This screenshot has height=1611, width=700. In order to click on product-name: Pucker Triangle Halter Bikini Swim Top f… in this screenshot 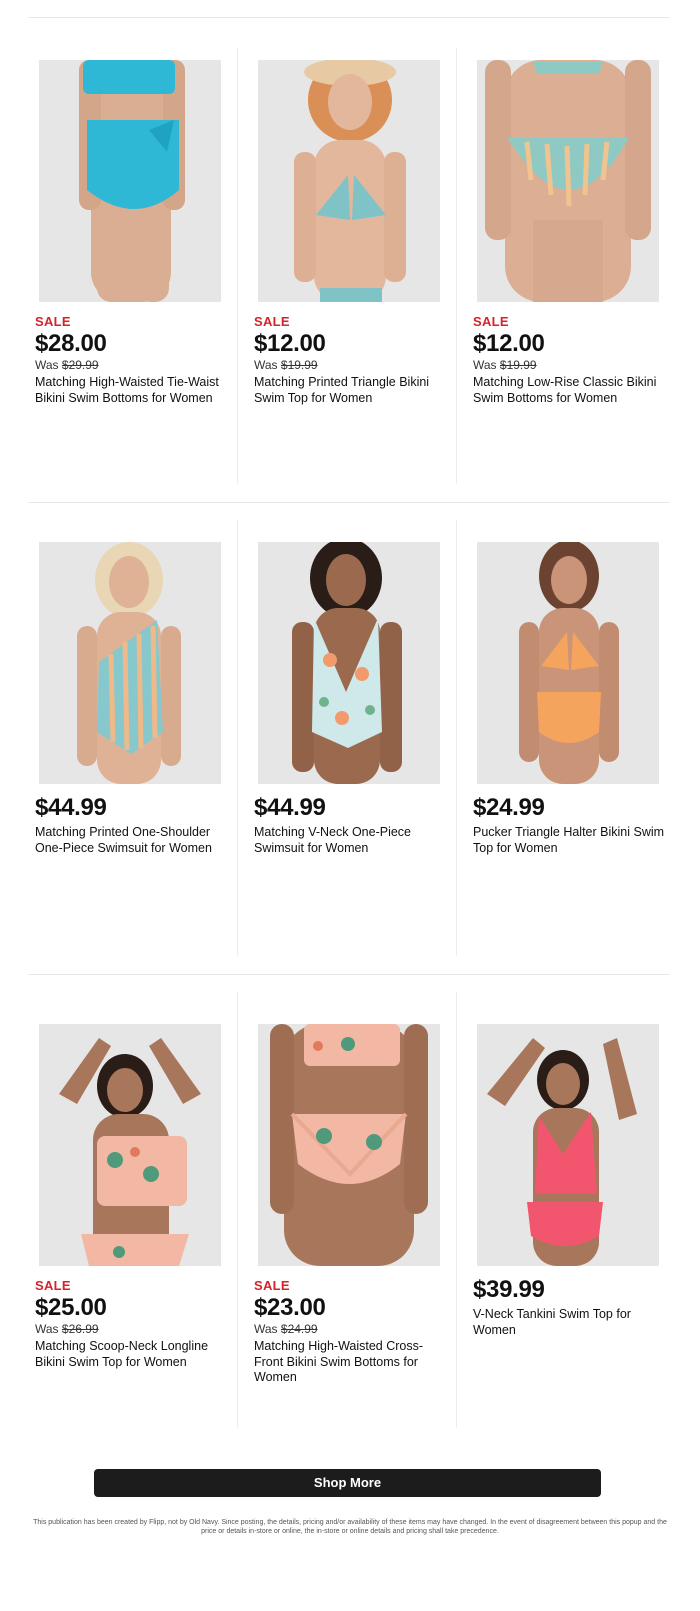, I will do `click(571, 840)`.